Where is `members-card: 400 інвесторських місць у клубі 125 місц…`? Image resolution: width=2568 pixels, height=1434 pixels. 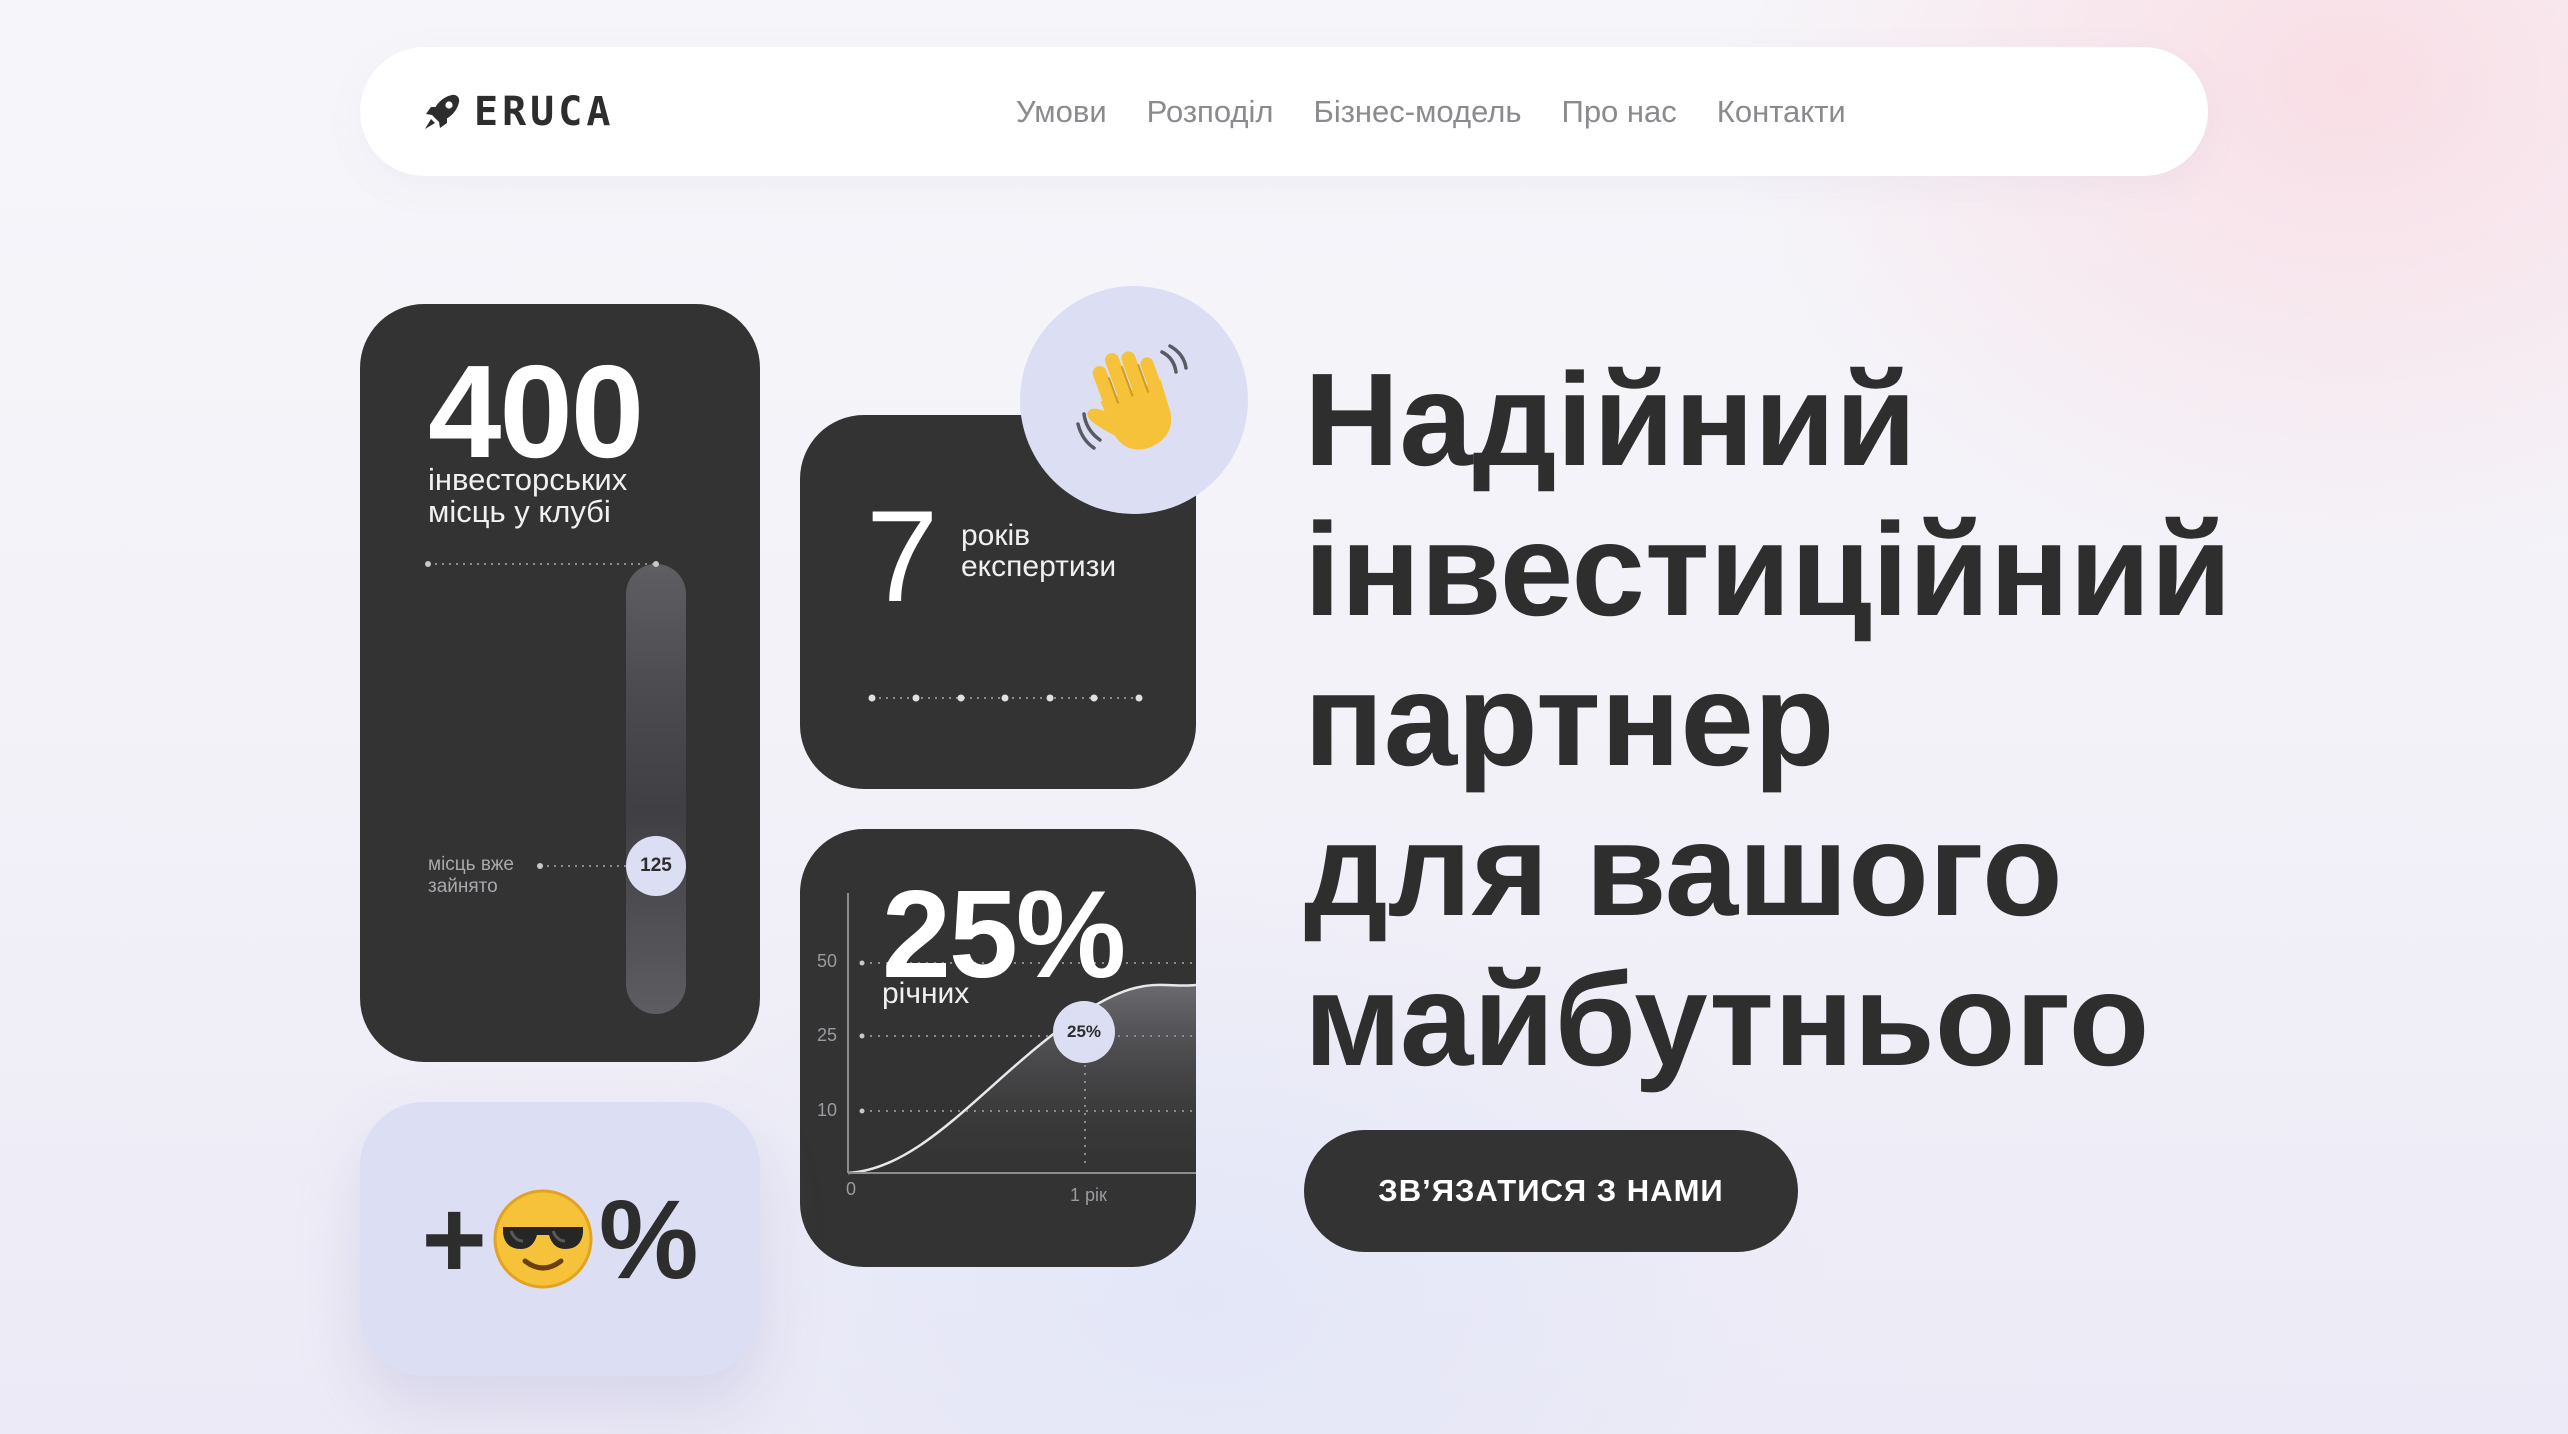
members-card: 400 інвесторських місць у клубі 125 місц… is located at coordinates (560, 683).